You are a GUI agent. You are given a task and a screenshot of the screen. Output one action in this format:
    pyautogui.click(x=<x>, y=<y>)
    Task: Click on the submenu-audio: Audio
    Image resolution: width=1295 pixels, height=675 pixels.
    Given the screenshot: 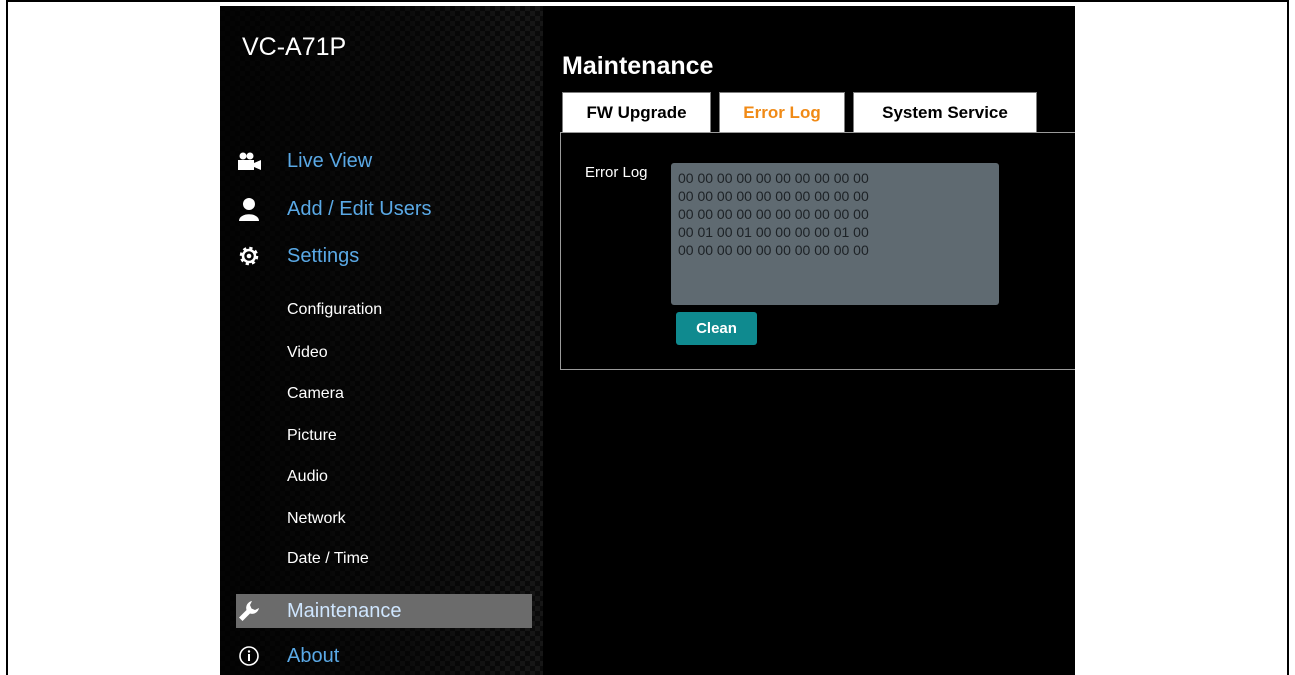 What is the action you would take?
    pyautogui.click(x=307, y=477)
    